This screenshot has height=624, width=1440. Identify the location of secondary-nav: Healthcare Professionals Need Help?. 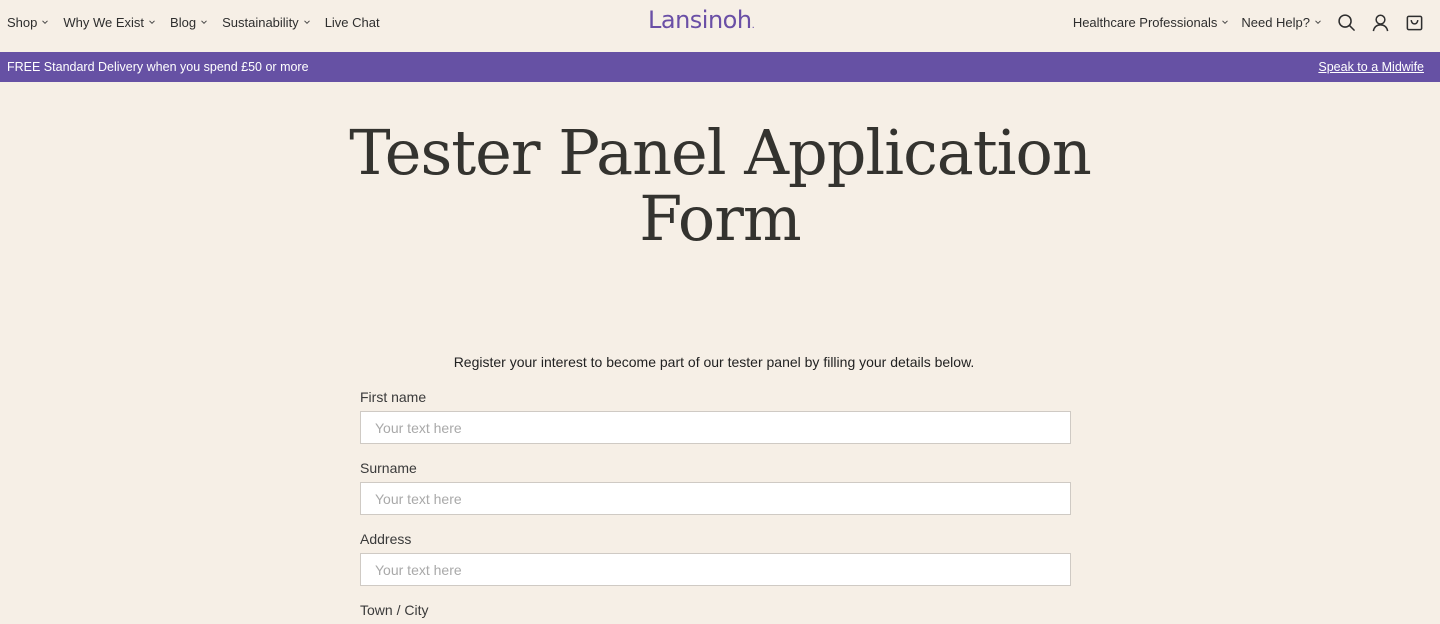
(1248, 22).